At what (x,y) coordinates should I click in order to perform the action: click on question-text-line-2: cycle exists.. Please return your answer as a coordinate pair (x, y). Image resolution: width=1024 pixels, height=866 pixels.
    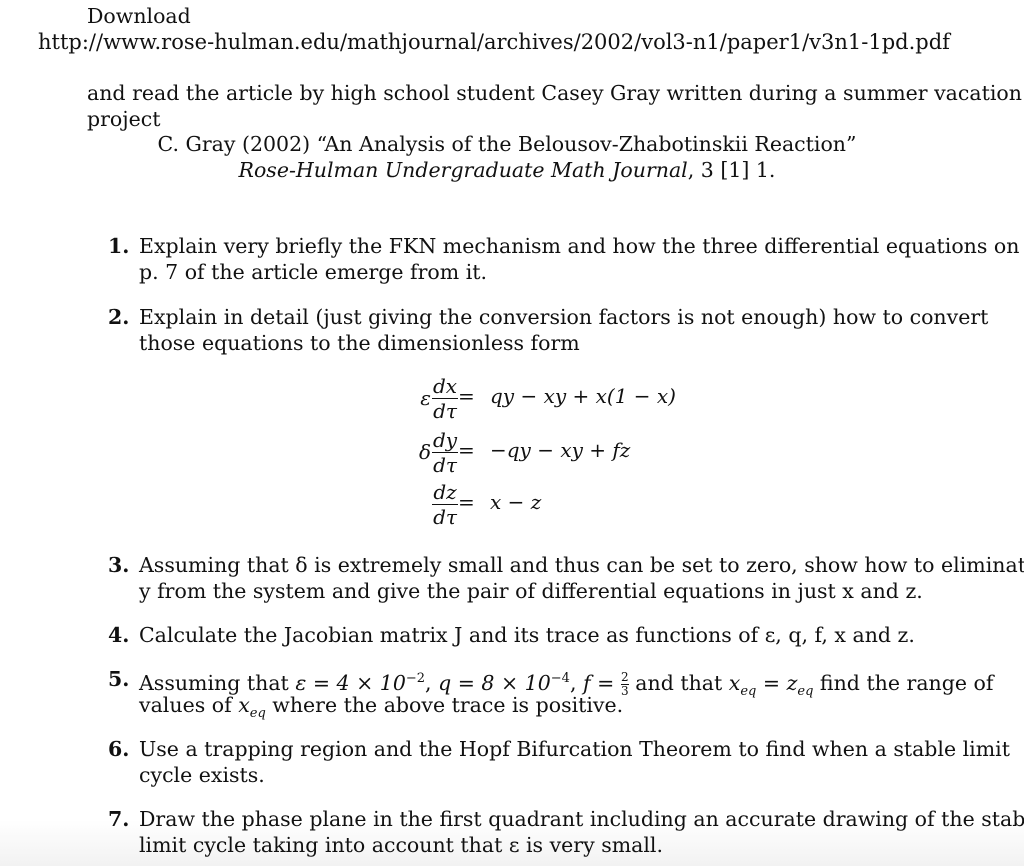
    Looking at the image, I should click on (202, 775).